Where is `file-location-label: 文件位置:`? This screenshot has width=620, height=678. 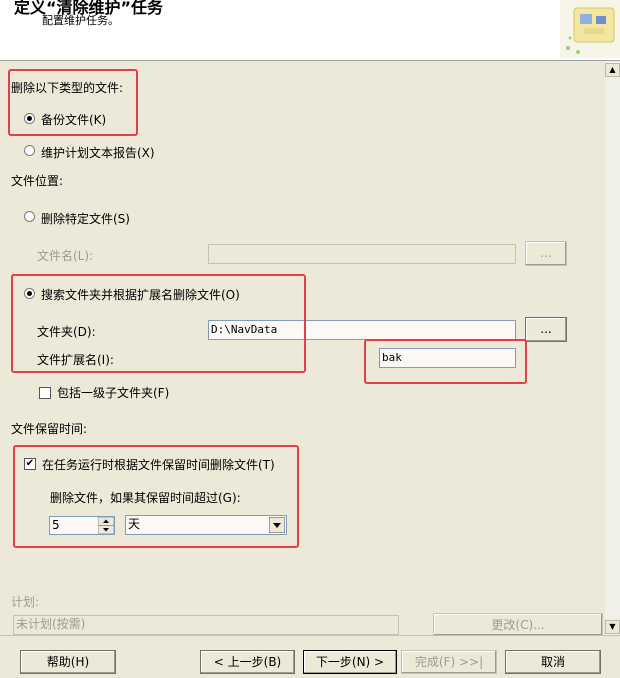
file-location-label: 文件位置: is located at coordinates (37, 181).